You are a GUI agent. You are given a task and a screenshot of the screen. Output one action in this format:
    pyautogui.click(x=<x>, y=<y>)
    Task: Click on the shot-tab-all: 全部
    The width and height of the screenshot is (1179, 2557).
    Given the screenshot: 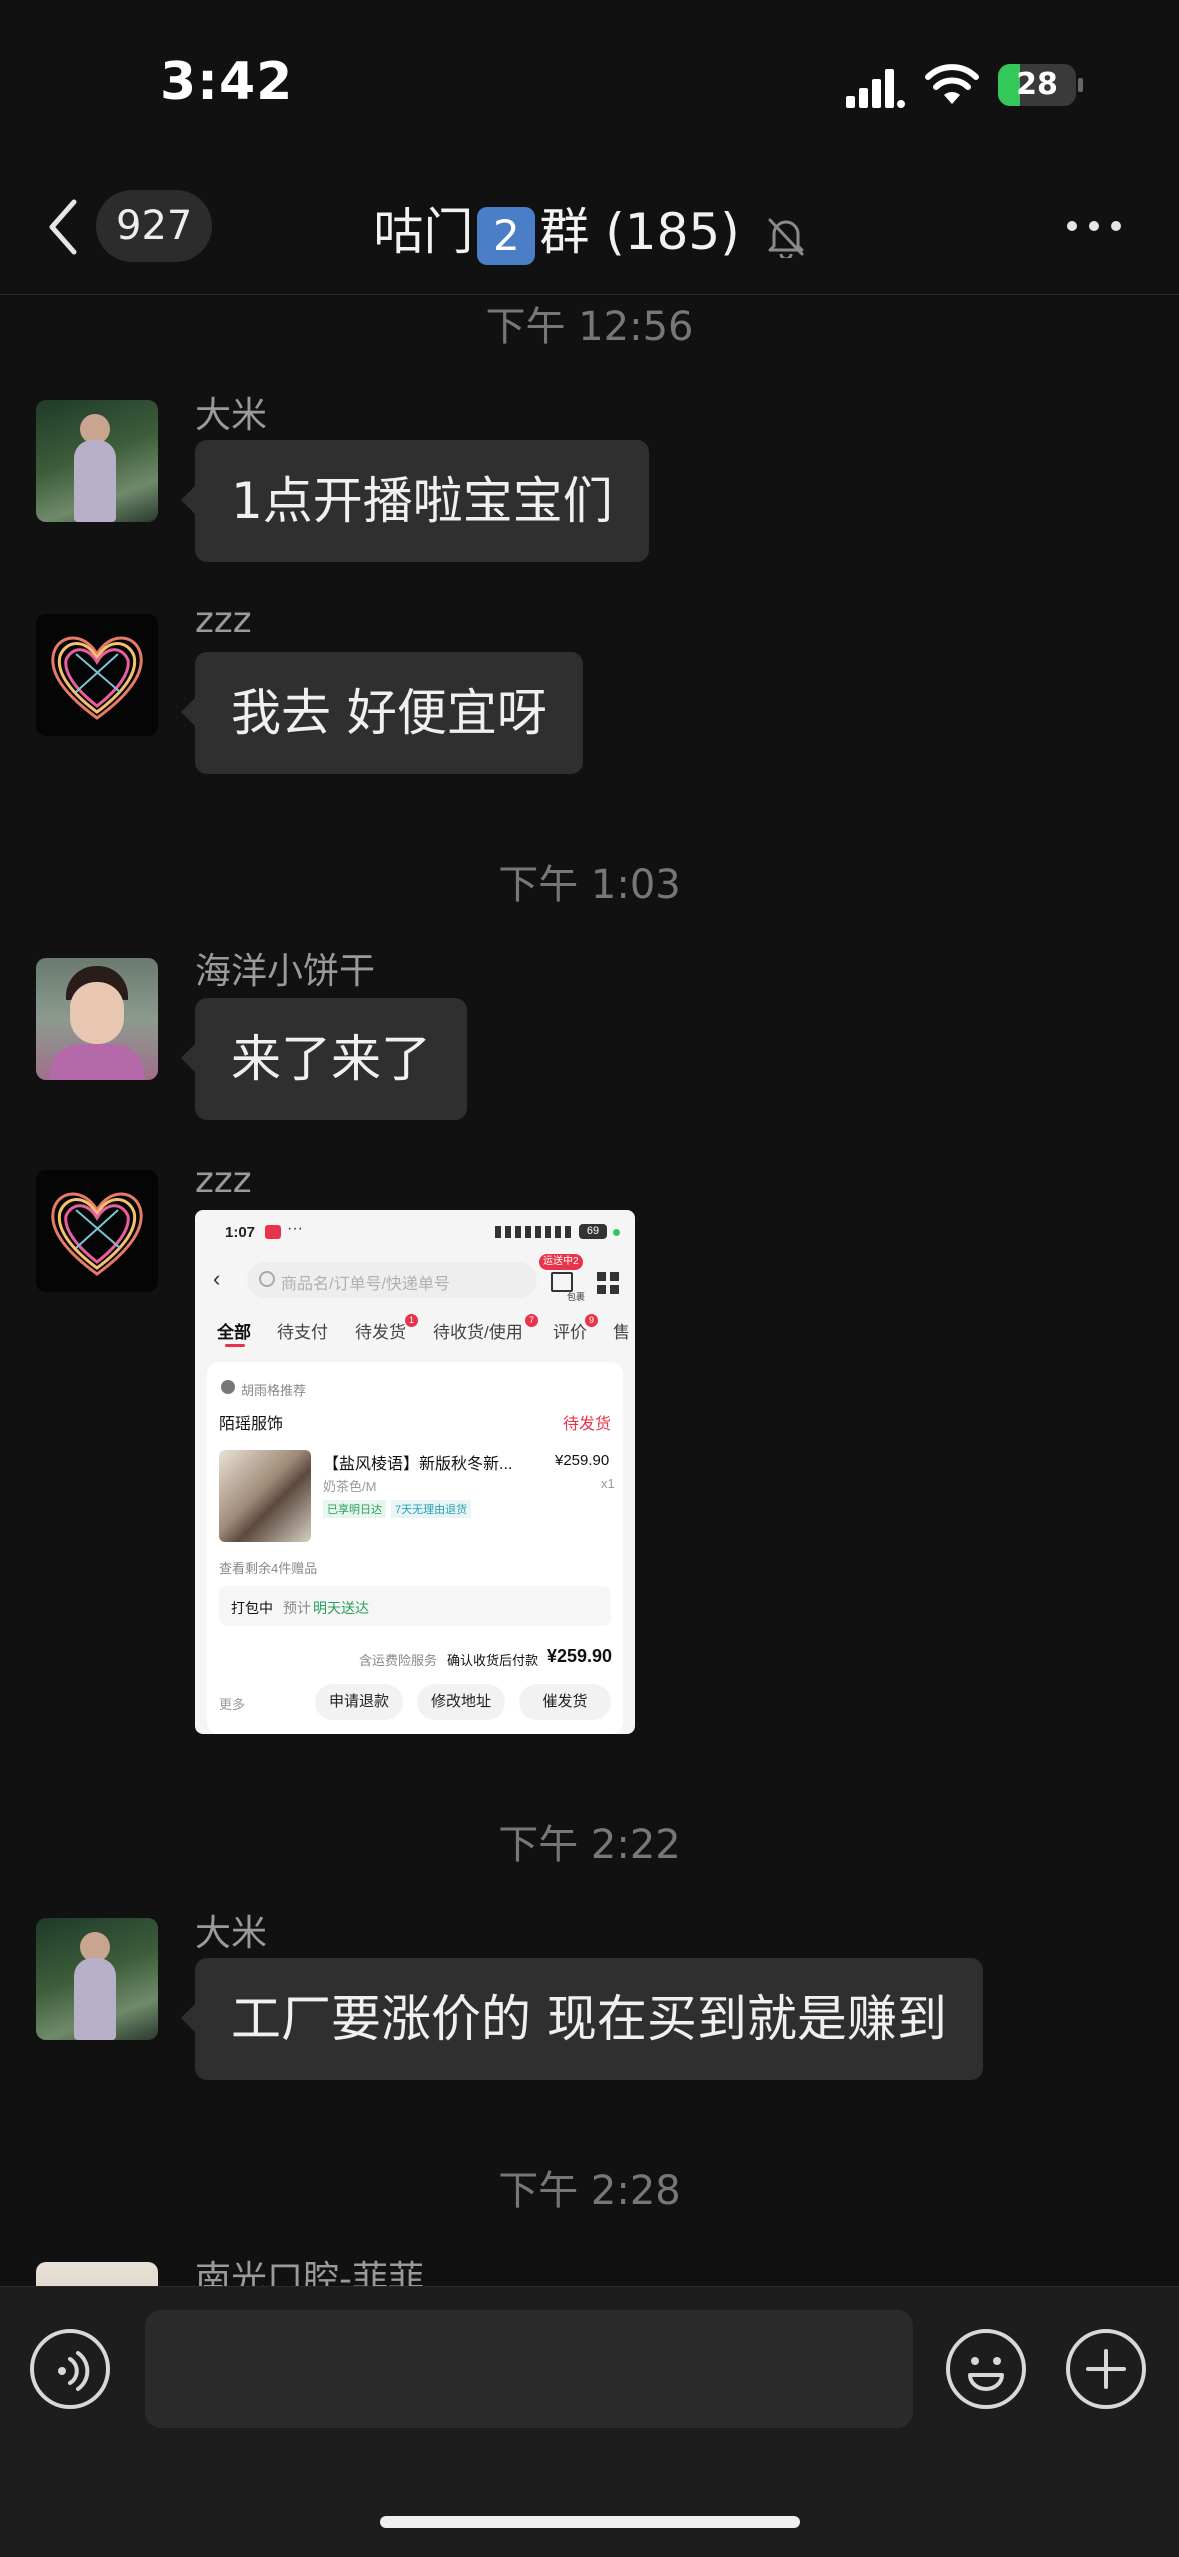 What is the action you would take?
    pyautogui.click(x=234, y=1332)
    